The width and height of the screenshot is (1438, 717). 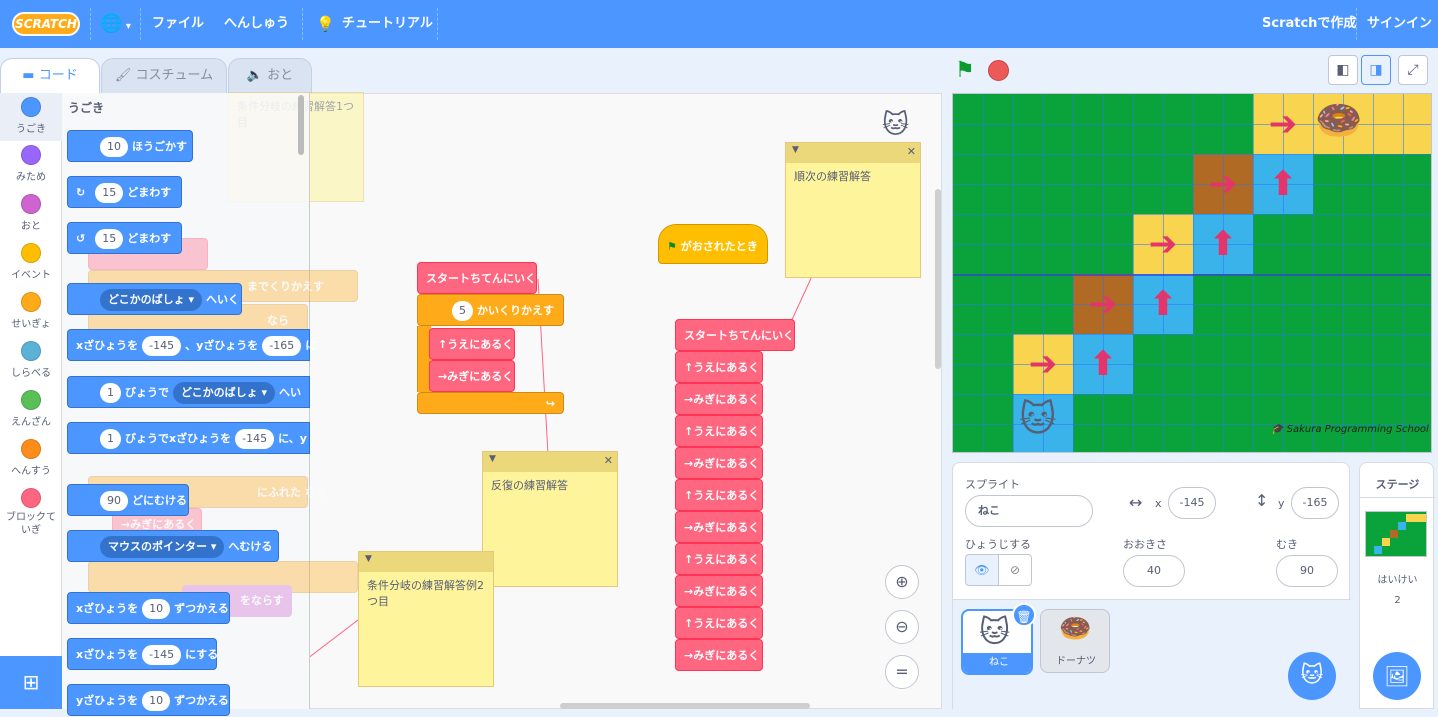 I want to click on category-looks: みため, so click(x=31, y=164).